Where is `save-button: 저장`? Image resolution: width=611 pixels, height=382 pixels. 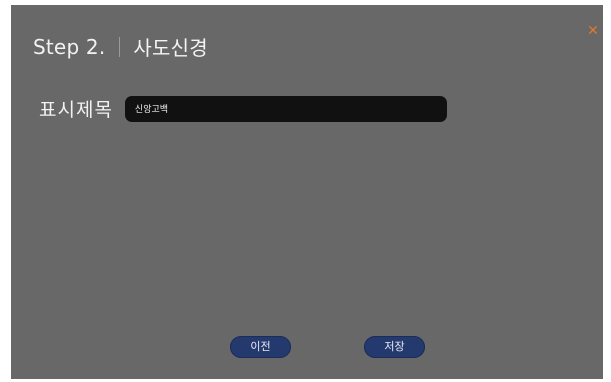
save-button: 저장 is located at coordinates (394, 347).